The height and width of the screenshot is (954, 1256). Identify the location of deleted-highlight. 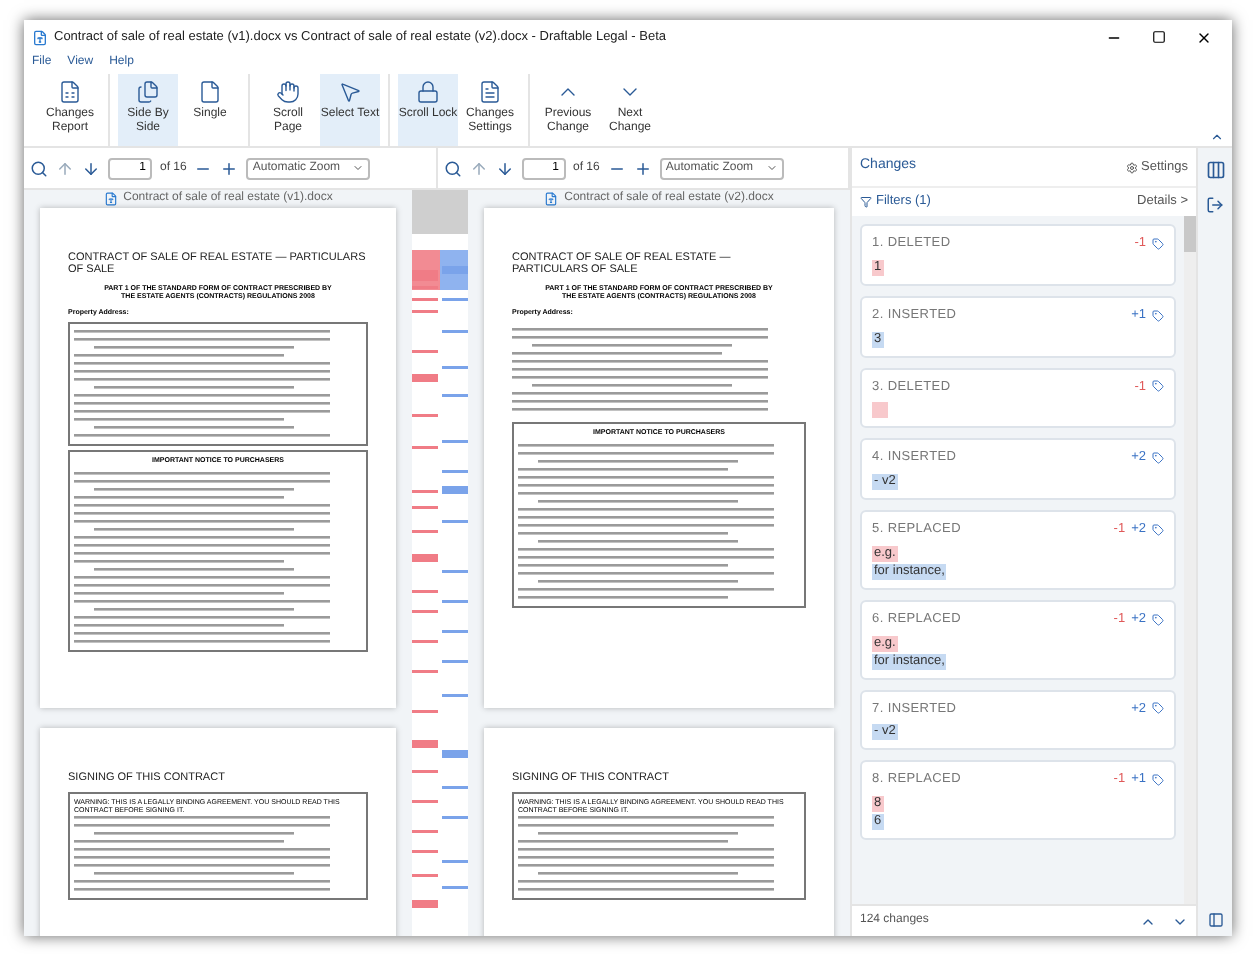
(880, 410).